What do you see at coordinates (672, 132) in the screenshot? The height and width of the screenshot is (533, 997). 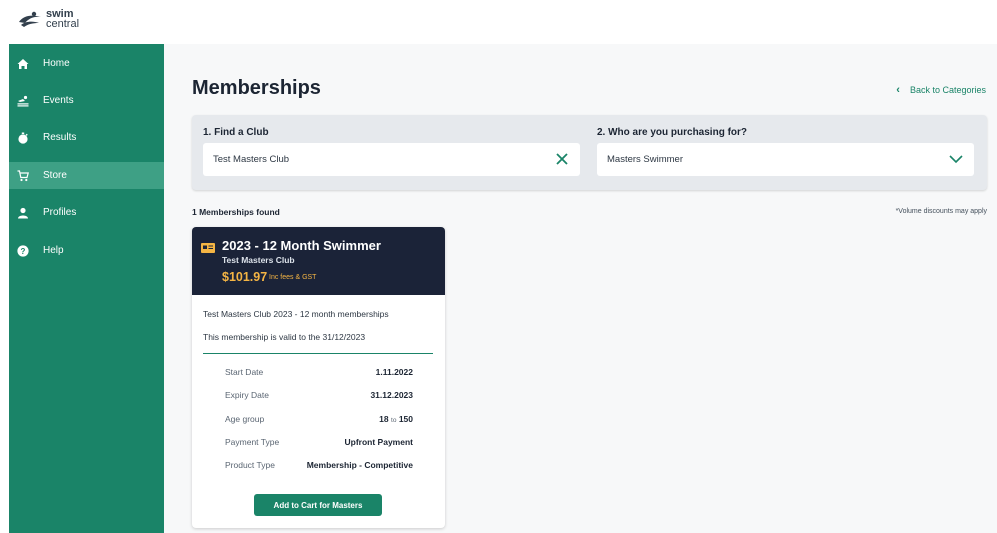 I see `purchasing-for-label: 2. Who are you purchasing for?` at bounding box center [672, 132].